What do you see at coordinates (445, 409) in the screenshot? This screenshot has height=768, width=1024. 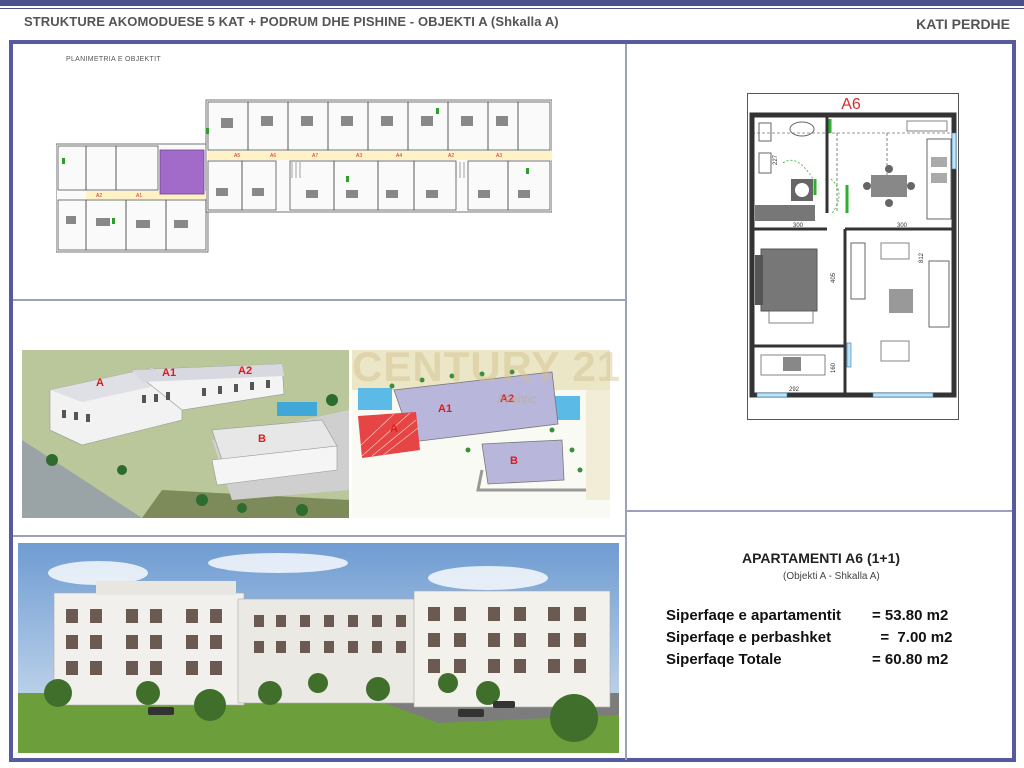 I see `map-label-a1: A1` at bounding box center [445, 409].